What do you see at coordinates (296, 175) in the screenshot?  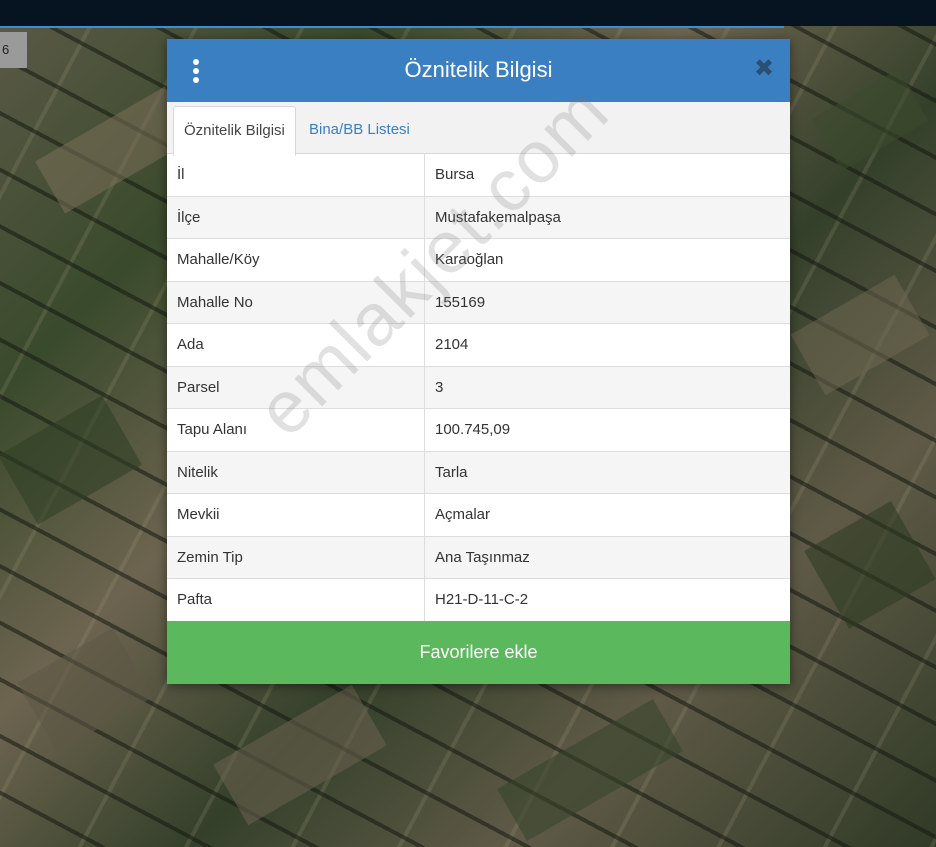 I see `row-key: İl` at bounding box center [296, 175].